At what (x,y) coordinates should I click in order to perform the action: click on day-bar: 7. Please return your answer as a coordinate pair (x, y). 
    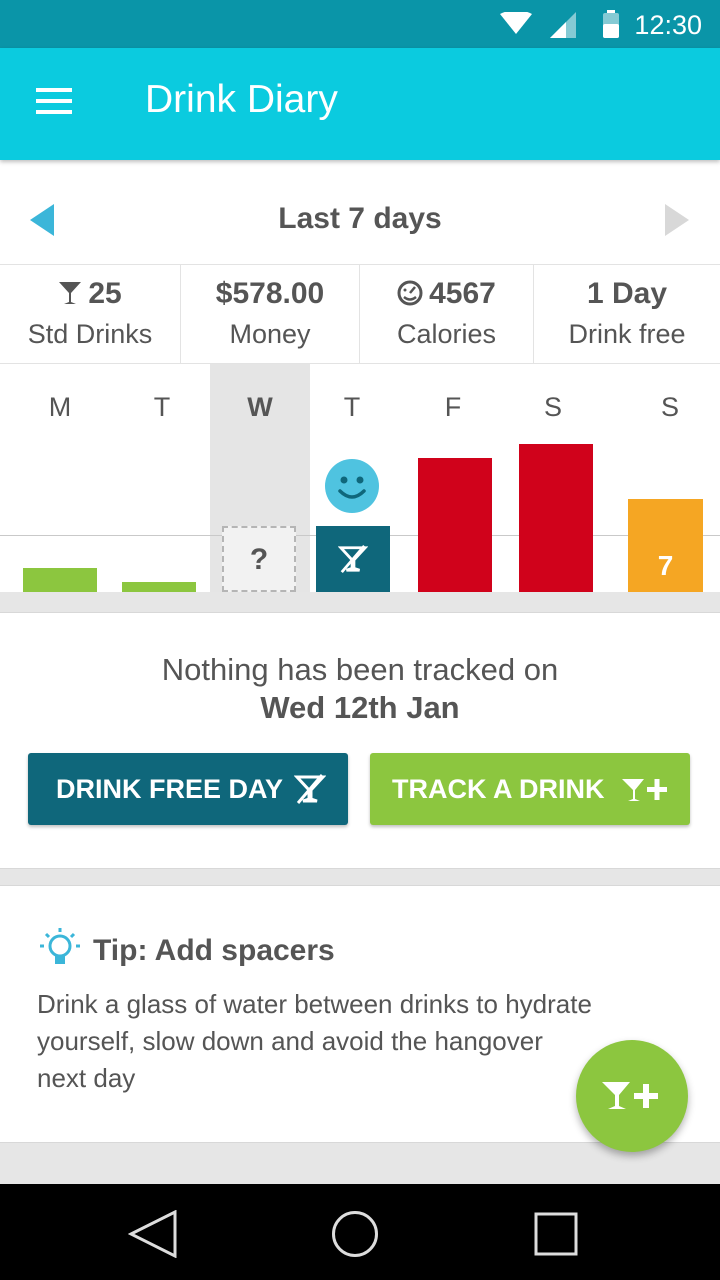
    Looking at the image, I should click on (665, 545).